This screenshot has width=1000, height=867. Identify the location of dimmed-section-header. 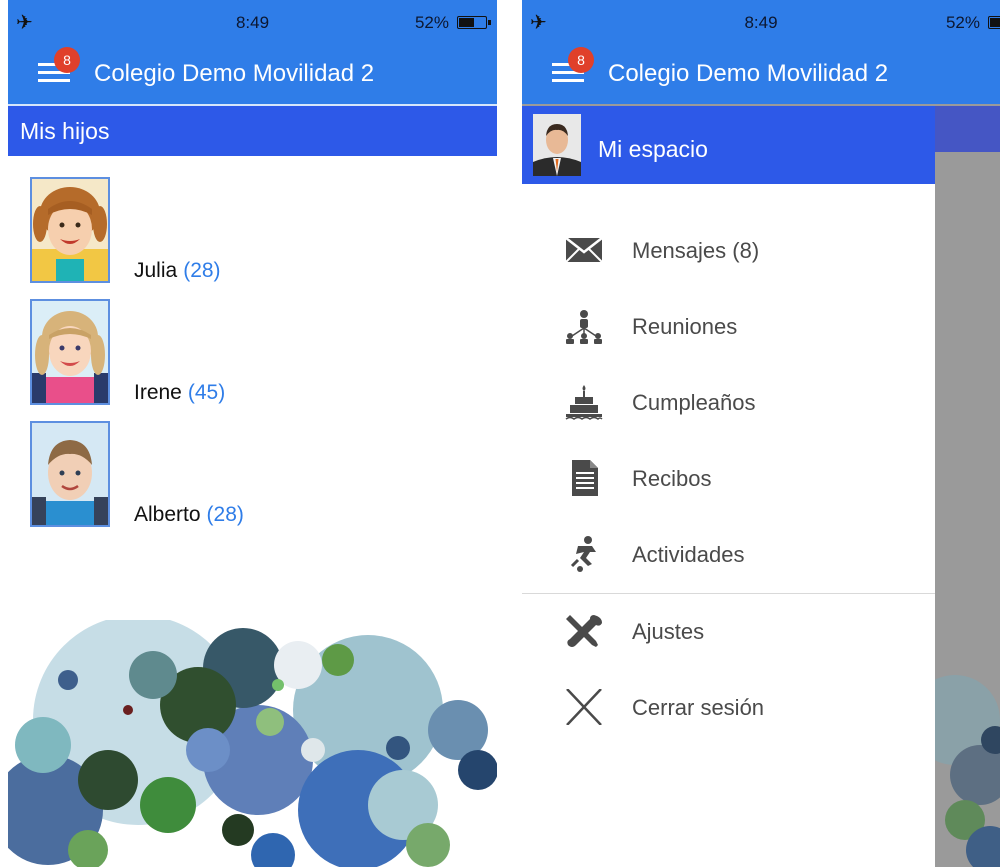
(967, 129).